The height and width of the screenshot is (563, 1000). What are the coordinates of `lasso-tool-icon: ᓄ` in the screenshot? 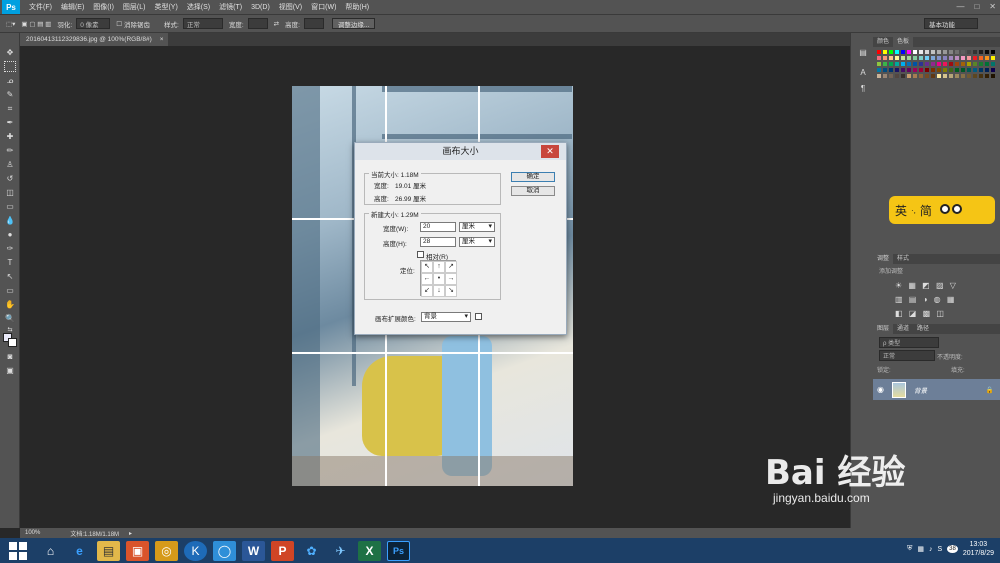 It's located at (10, 80).